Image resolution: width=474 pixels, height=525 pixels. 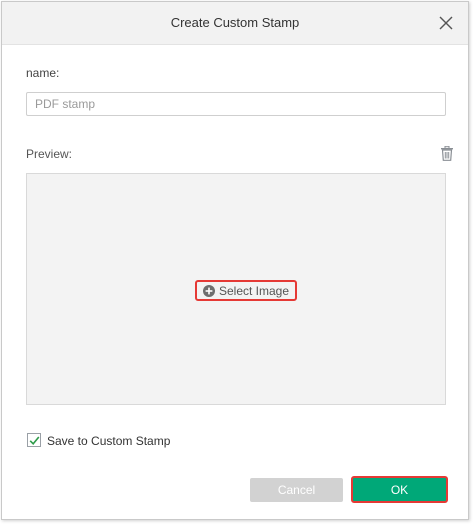 I want to click on close-icon, so click(x=446, y=23).